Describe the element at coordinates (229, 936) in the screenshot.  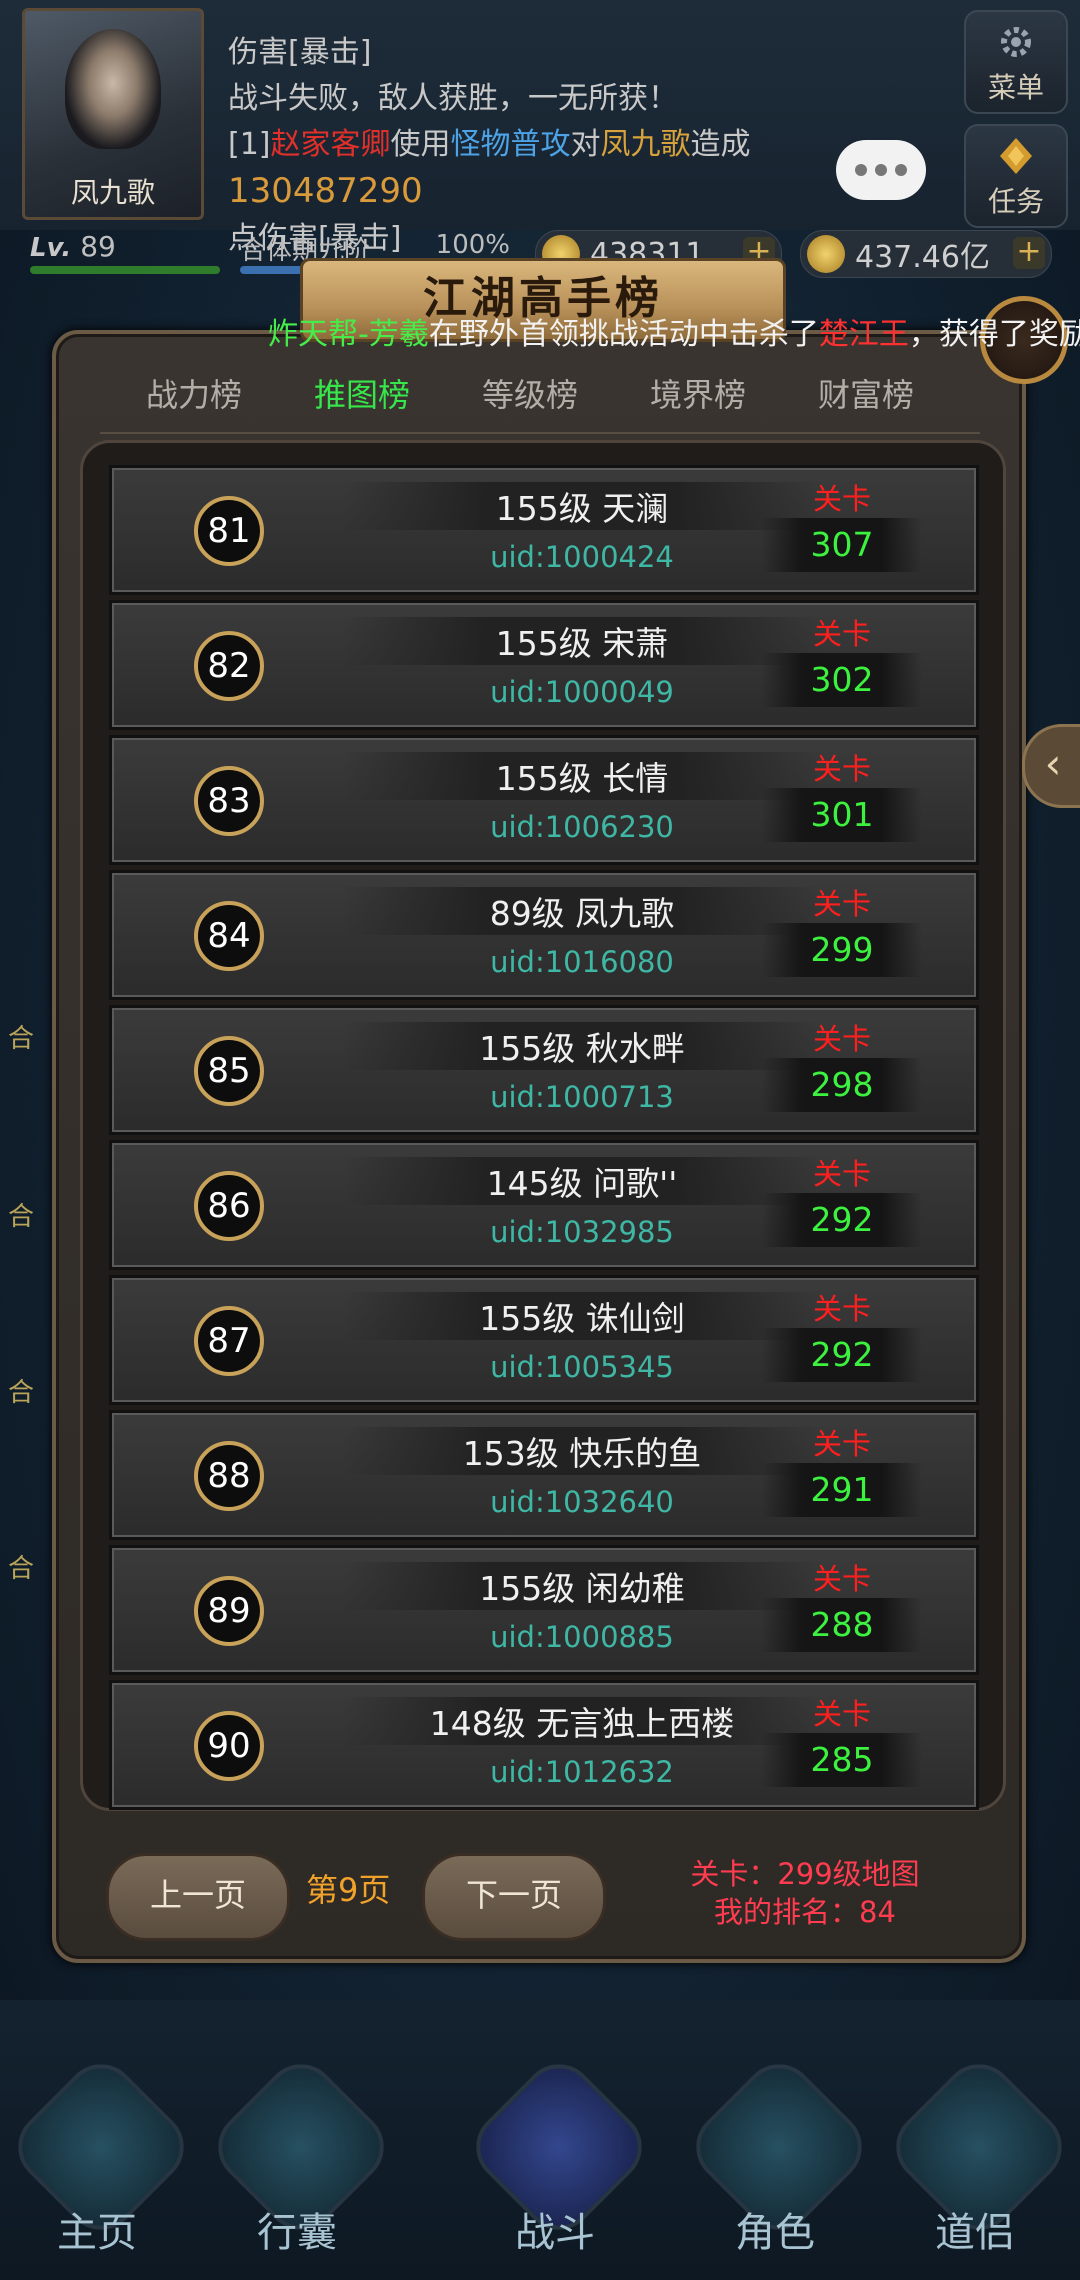
I see `rank-badge: 84` at that location.